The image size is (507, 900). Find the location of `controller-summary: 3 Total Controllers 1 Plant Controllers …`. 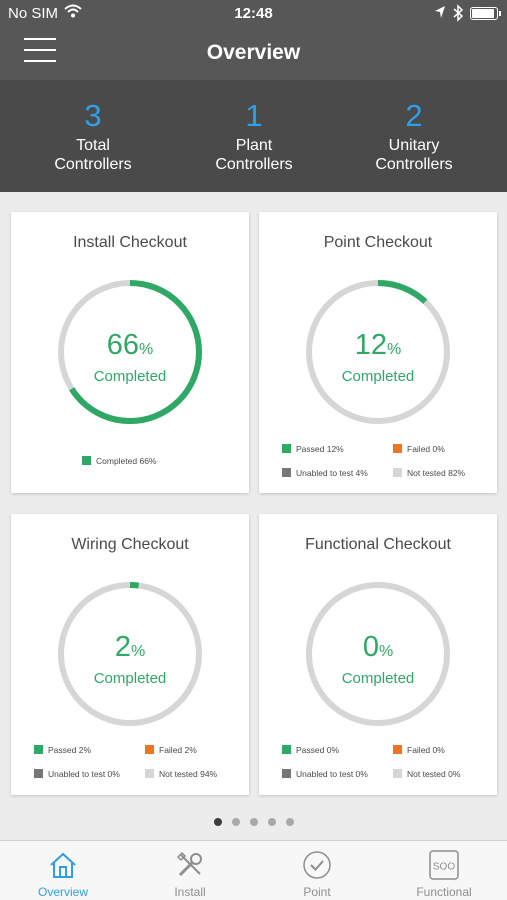

controller-summary: 3 Total Controllers 1 Plant Controllers … is located at coordinates (253, 136).